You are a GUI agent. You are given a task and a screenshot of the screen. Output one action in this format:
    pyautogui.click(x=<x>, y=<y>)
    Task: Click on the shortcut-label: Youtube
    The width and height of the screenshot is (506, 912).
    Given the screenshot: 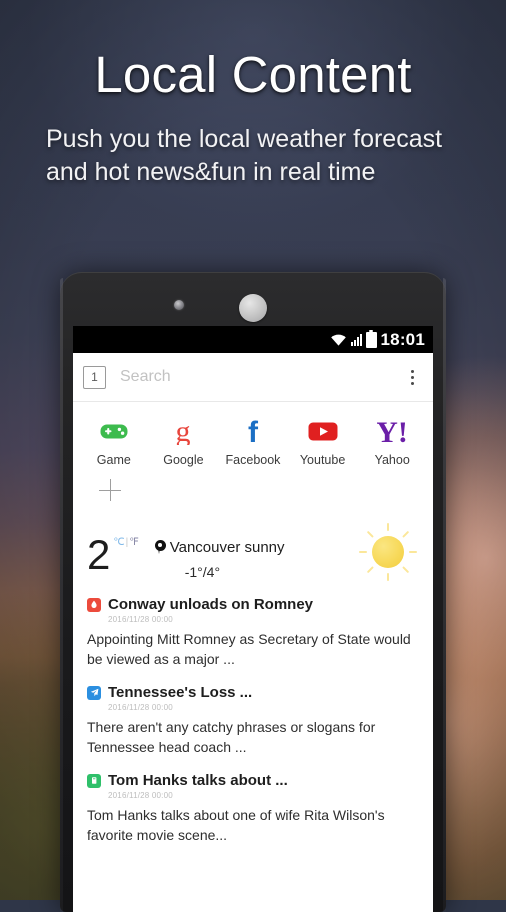 What is the action you would take?
    pyautogui.click(x=322, y=460)
    